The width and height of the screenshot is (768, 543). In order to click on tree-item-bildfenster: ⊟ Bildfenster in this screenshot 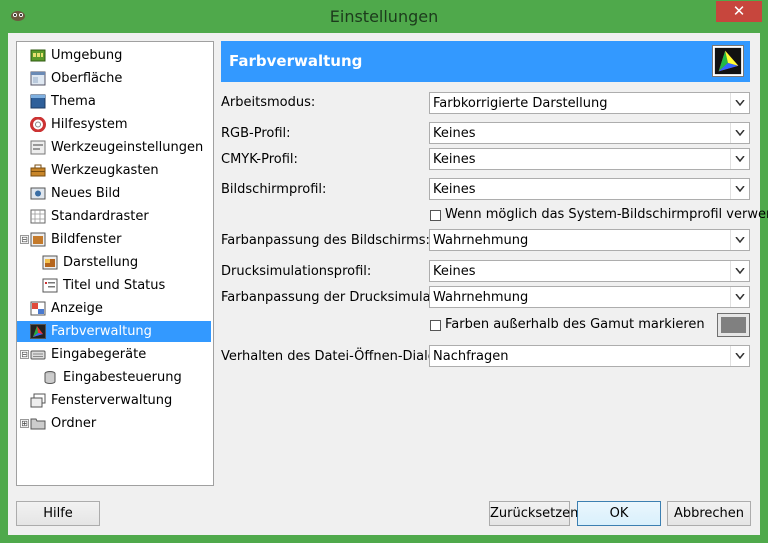, I will do `click(114, 239)`.